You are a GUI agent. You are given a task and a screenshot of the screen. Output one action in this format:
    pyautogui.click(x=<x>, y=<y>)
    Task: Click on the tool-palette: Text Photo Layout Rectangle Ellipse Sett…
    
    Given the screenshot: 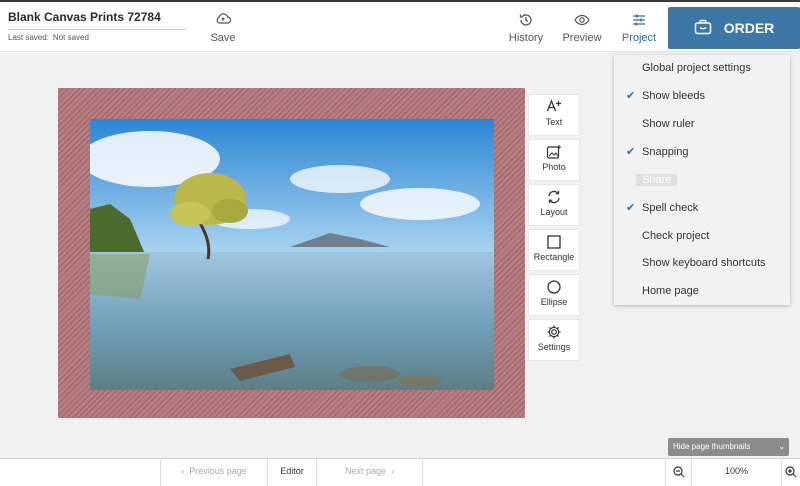 What is the action you would take?
    pyautogui.click(x=554, y=230)
    